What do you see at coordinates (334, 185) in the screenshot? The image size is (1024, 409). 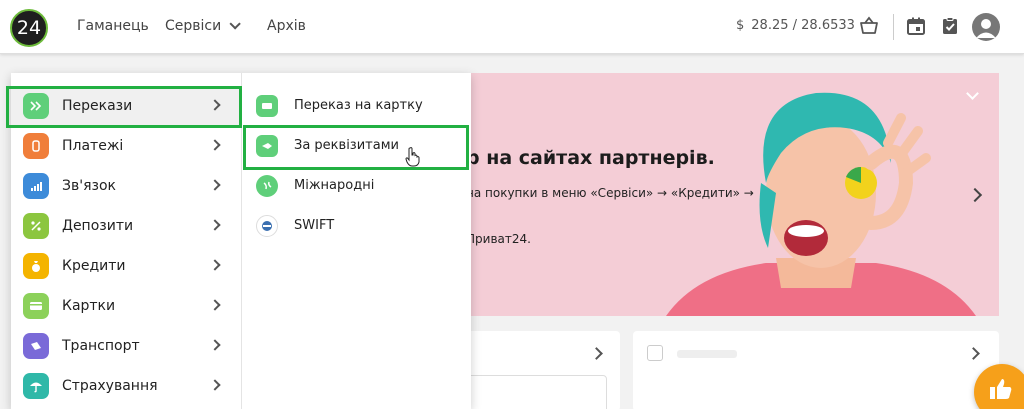 I see `submenu-item-label: Міжнародні` at bounding box center [334, 185].